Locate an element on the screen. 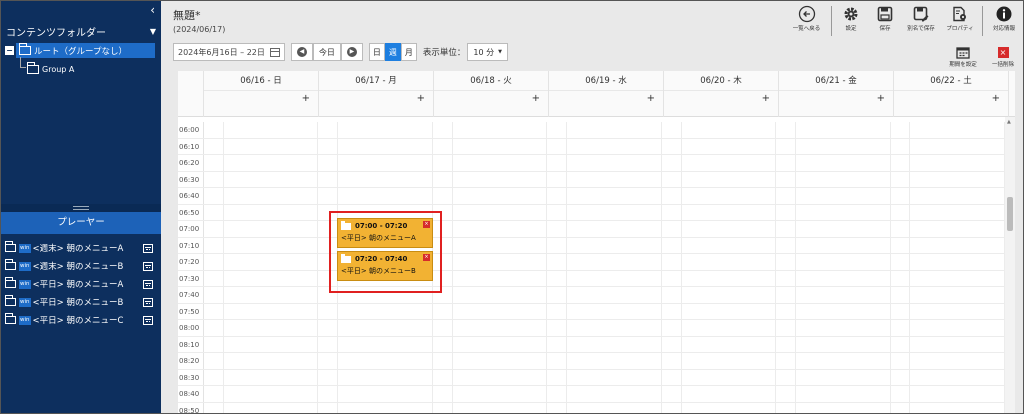 The height and width of the screenshot is (414, 1024). display-unit-select: 10 分 ▼ is located at coordinates (488, 52).